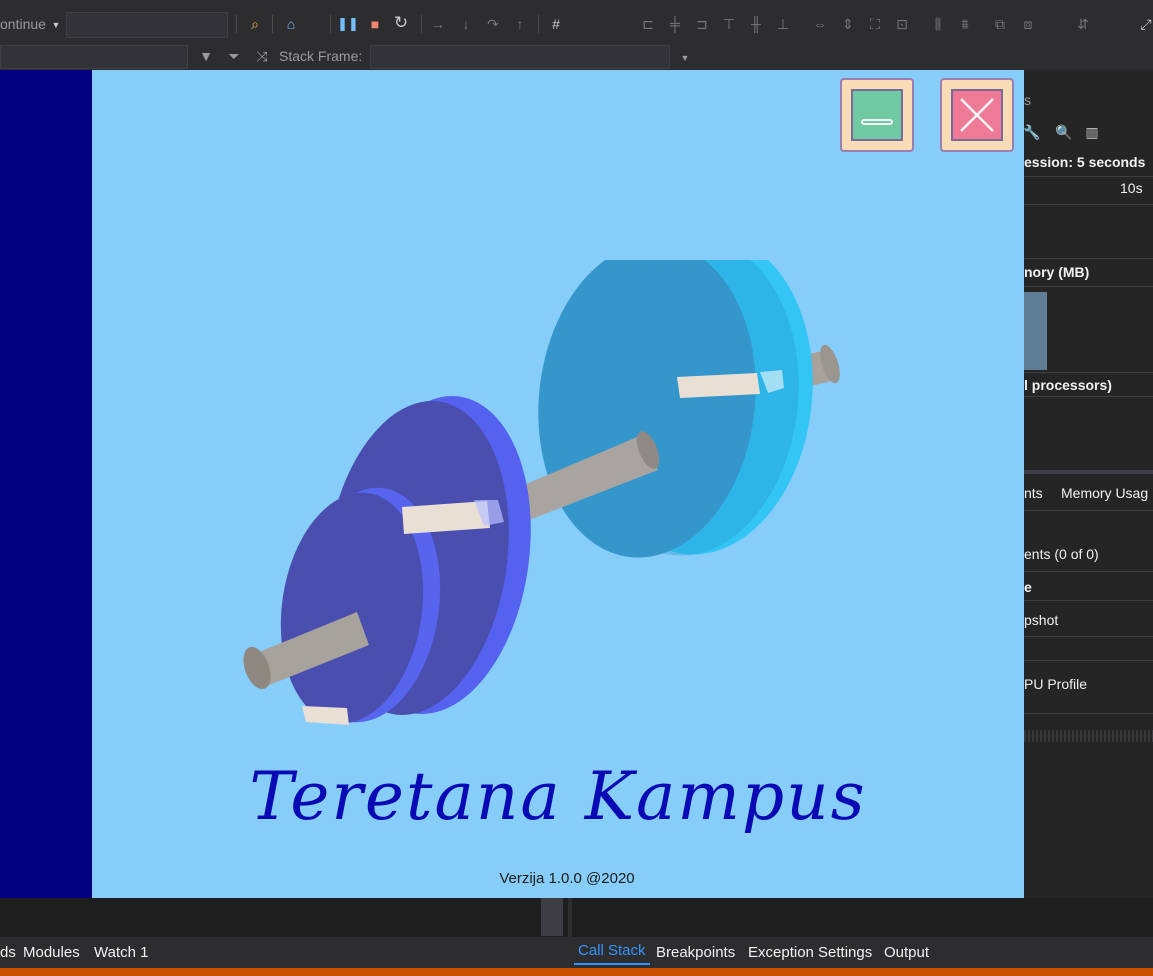 The image size is (1153, 976). What do you see at coordinates (375, 24) in the screenshot?
I see `stop-icon: ■` at bounding box center [375, 24].